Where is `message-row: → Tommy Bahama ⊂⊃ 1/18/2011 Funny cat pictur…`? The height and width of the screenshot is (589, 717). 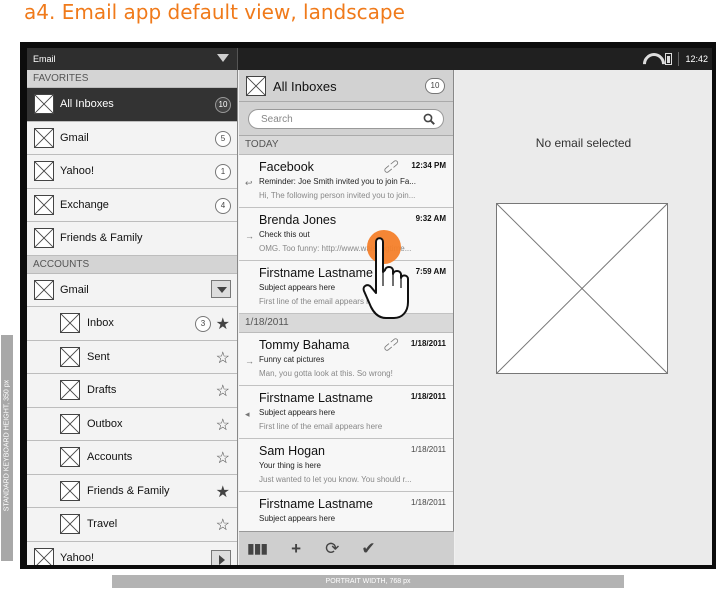 message-row: → Tommy Bahama ⊂⊃ 1/18/2011 Funny cat pictur… is located at coordinates (346, 359).